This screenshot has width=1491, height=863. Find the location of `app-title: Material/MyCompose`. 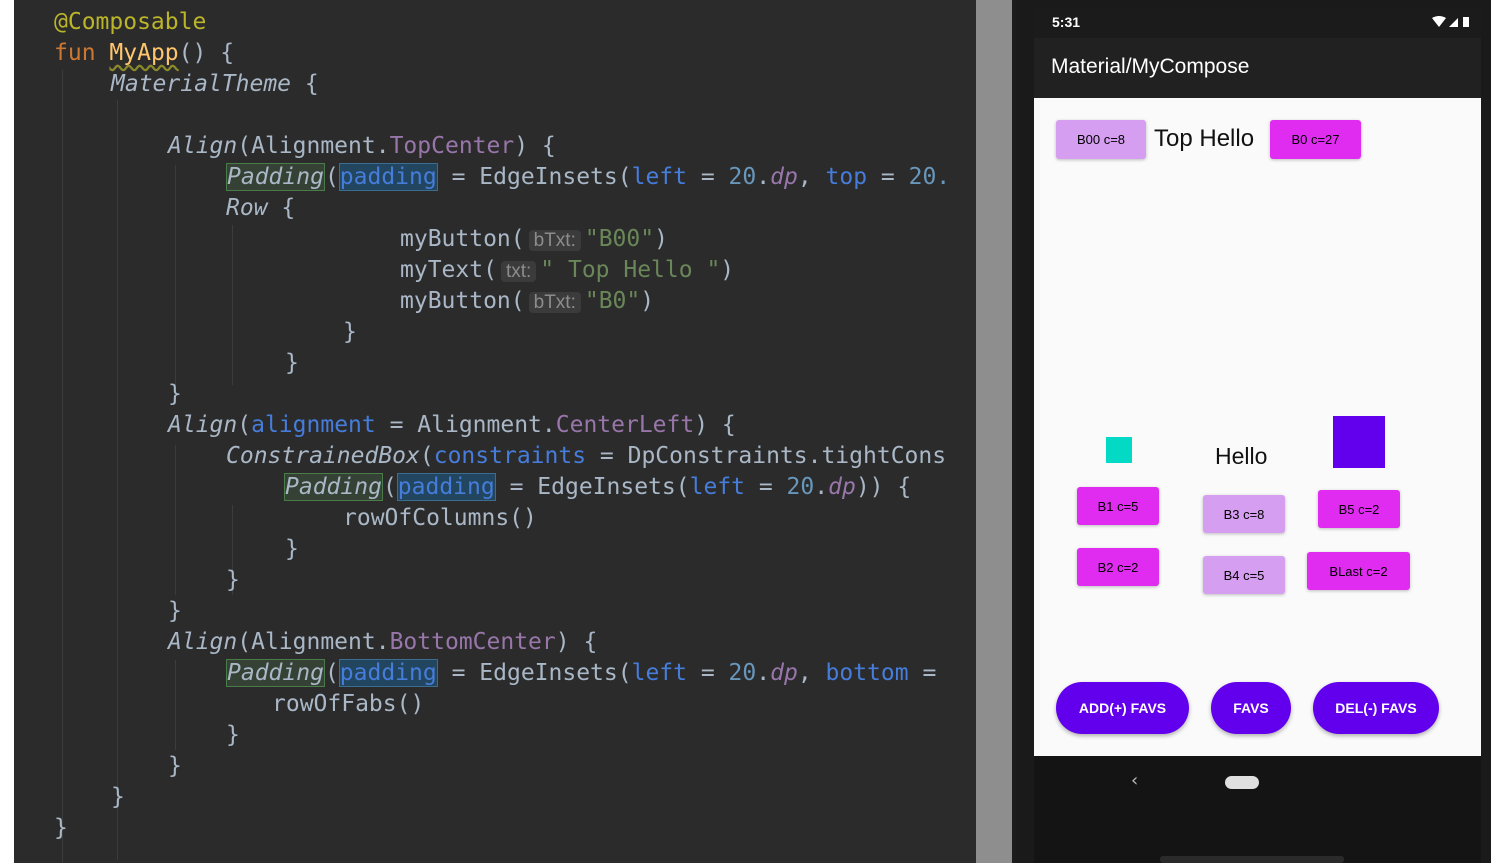

app-title: Material/MyCompose is located at coordinates (1150, 66).